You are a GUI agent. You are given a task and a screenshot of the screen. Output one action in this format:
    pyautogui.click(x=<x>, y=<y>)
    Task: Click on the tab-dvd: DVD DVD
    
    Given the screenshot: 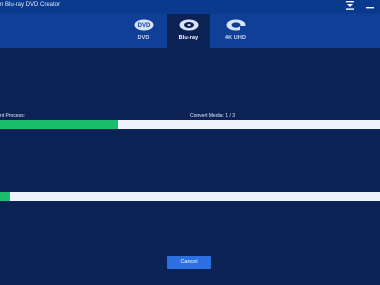 What is the action you would take?
    pyautogui.click(x=143, y=31)
    